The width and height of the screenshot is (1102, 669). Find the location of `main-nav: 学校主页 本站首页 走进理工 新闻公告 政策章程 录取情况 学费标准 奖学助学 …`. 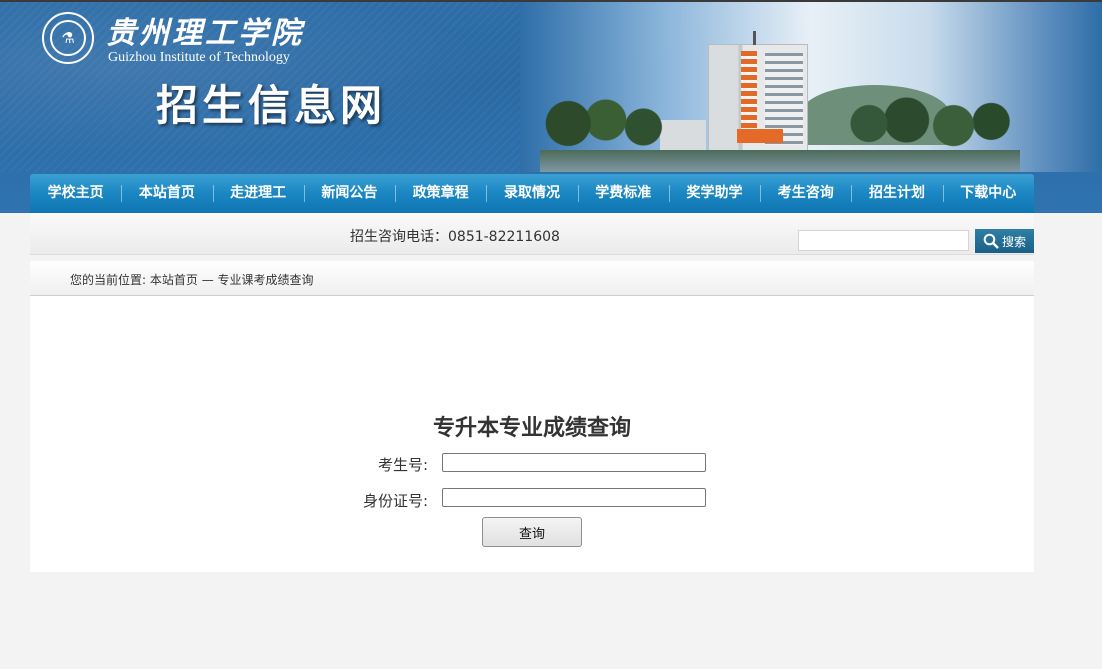

main-nav: 学校主页 本站首页 走进理工 新闻公告 政策章程 录取情况 学费标准 奖学助学 … is located at coordinates (532, 193).